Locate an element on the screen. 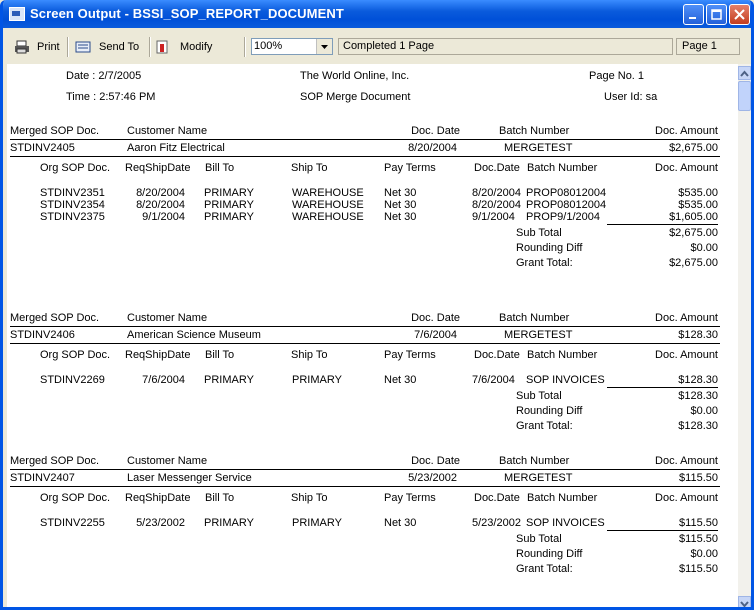  batch-number: MERGETEST is located at coordinates (538, 478).